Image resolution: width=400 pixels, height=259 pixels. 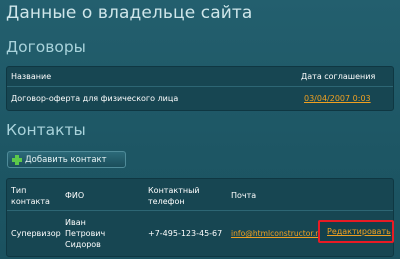 What do you see at coordinates (244, 195) in the screenshot?
I see `column-header-email: Почта` at bounding box center [244, 195].